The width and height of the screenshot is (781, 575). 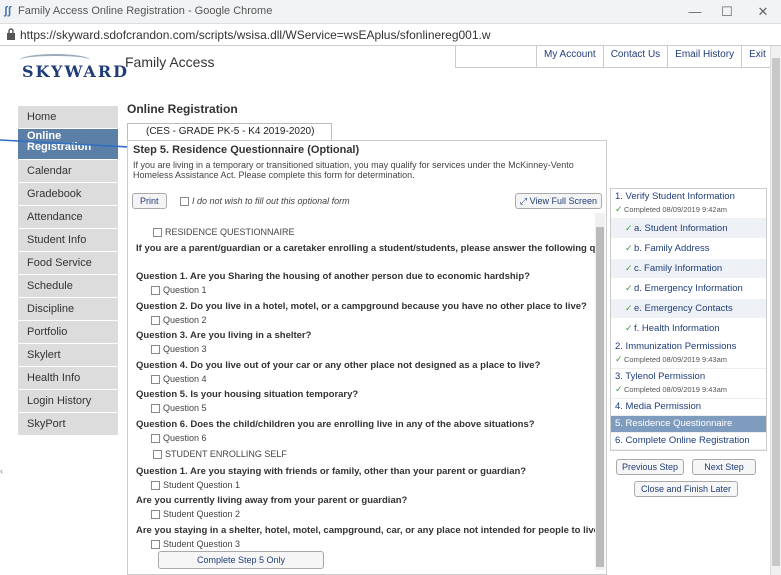 I want to click on nav-login-history: Login History, so click(x=68, y=401).